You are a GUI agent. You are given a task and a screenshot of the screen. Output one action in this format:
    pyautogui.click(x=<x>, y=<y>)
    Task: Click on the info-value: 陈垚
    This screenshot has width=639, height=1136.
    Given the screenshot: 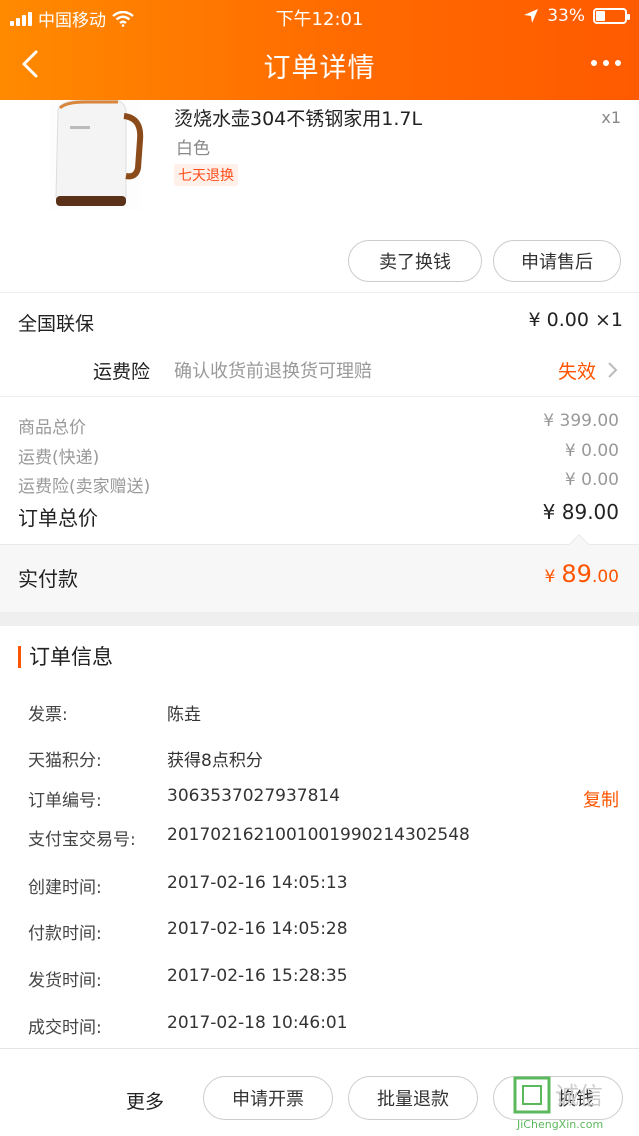 What is the action you would take?
    pyautogui.click(x=184, y=715)
    